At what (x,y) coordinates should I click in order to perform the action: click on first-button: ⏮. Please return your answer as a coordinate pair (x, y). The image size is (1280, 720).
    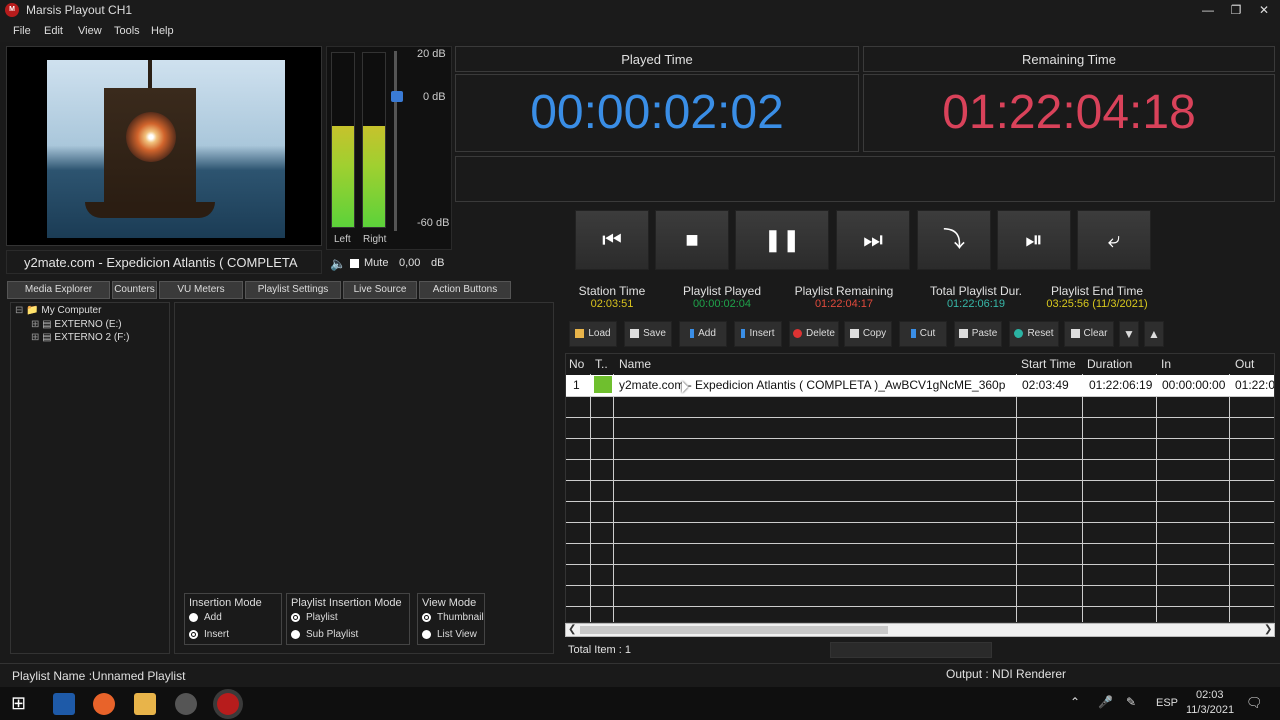
    Looking at the image, I should click on (612, 240).